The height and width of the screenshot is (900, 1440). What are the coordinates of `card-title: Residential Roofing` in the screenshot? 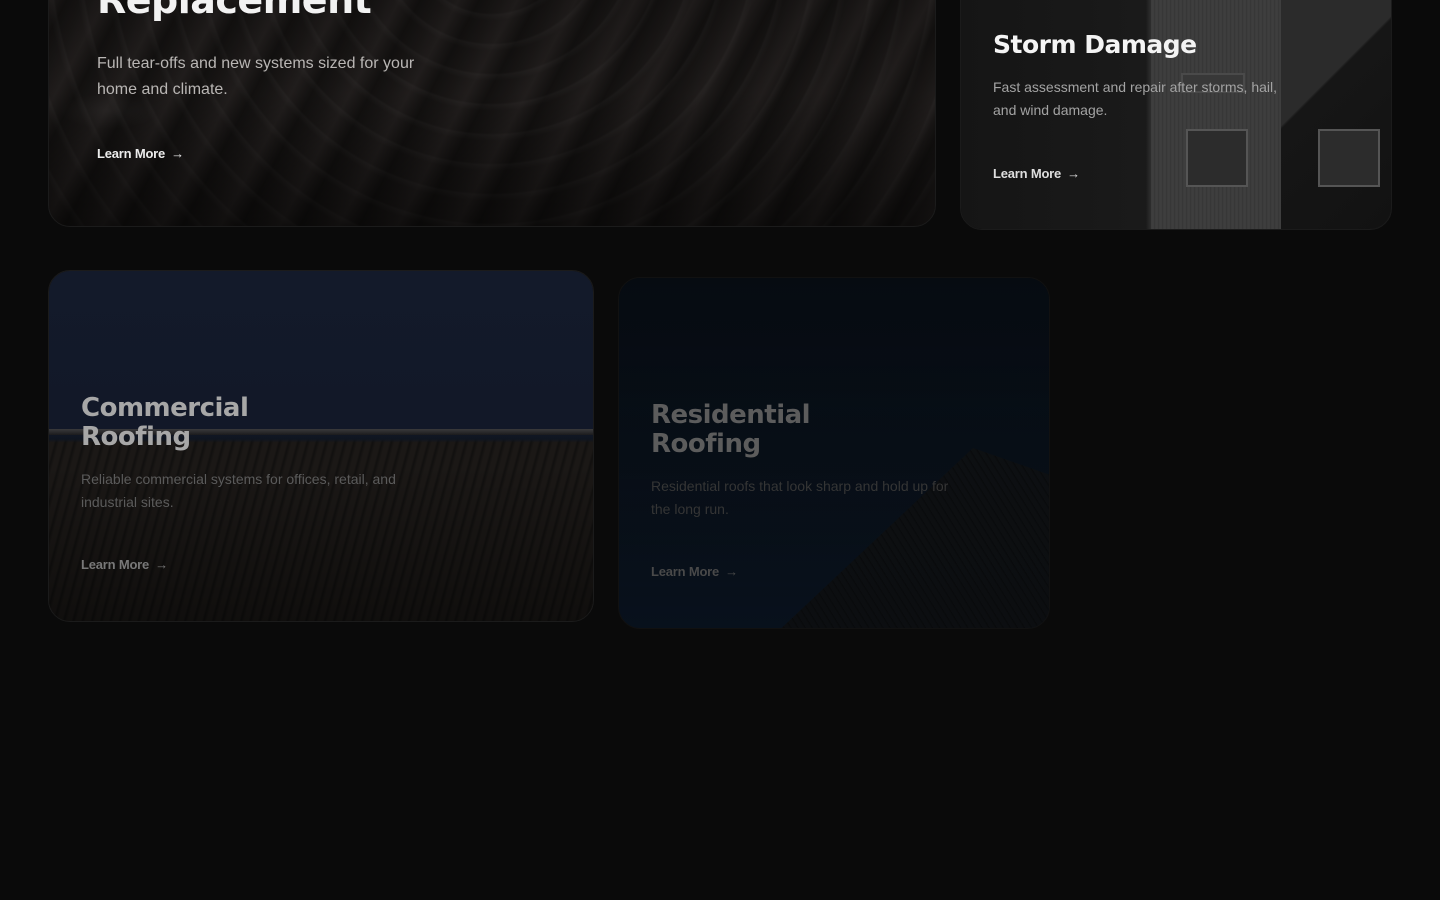 It's located at (731, 430).